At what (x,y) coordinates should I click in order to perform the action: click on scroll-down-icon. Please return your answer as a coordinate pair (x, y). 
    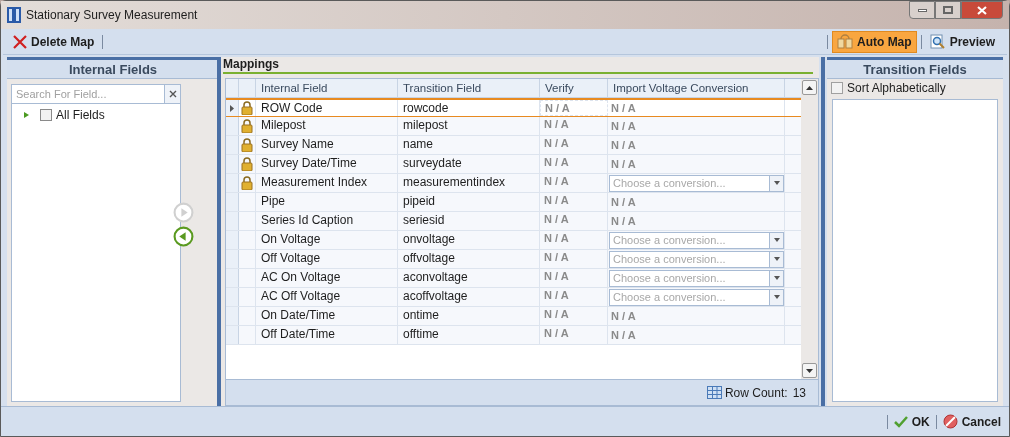
    Looking at the image, I should click on (809, 370).